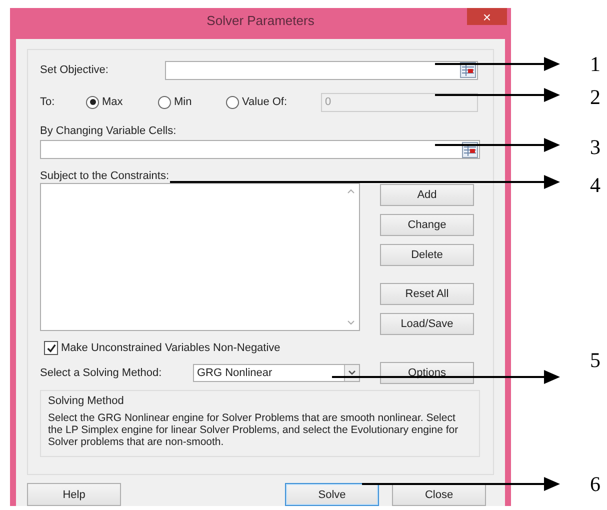 The width and height of the screenshot is (607, 510). I want to click on constraint-button: Load/Save, so click(427, 324).